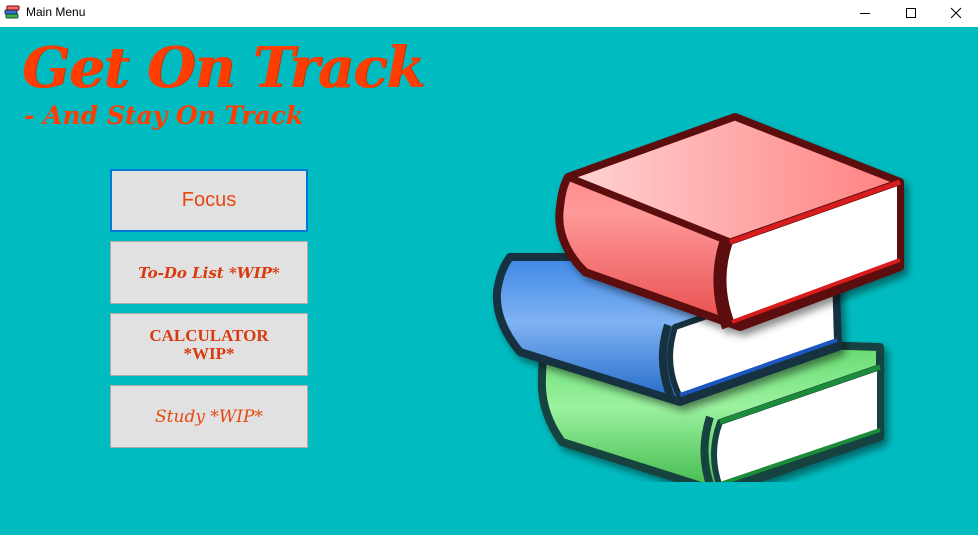 Image resolution: width=978 pixels, height=535 pixels. Describe the element at coordinates (489, 13) in the screenshot. I see `title-bar: Main Menu` at that location.